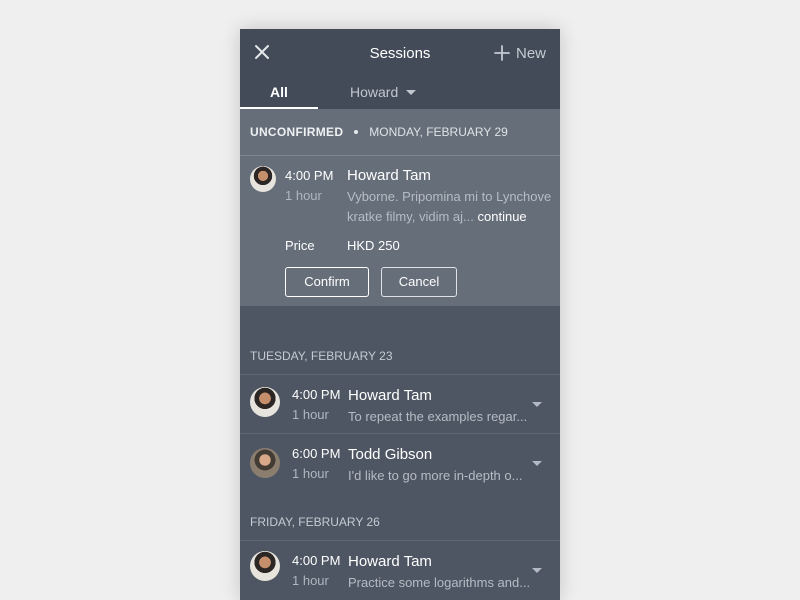  I want to click on confirm-button: Confirm, so click(327, 282).